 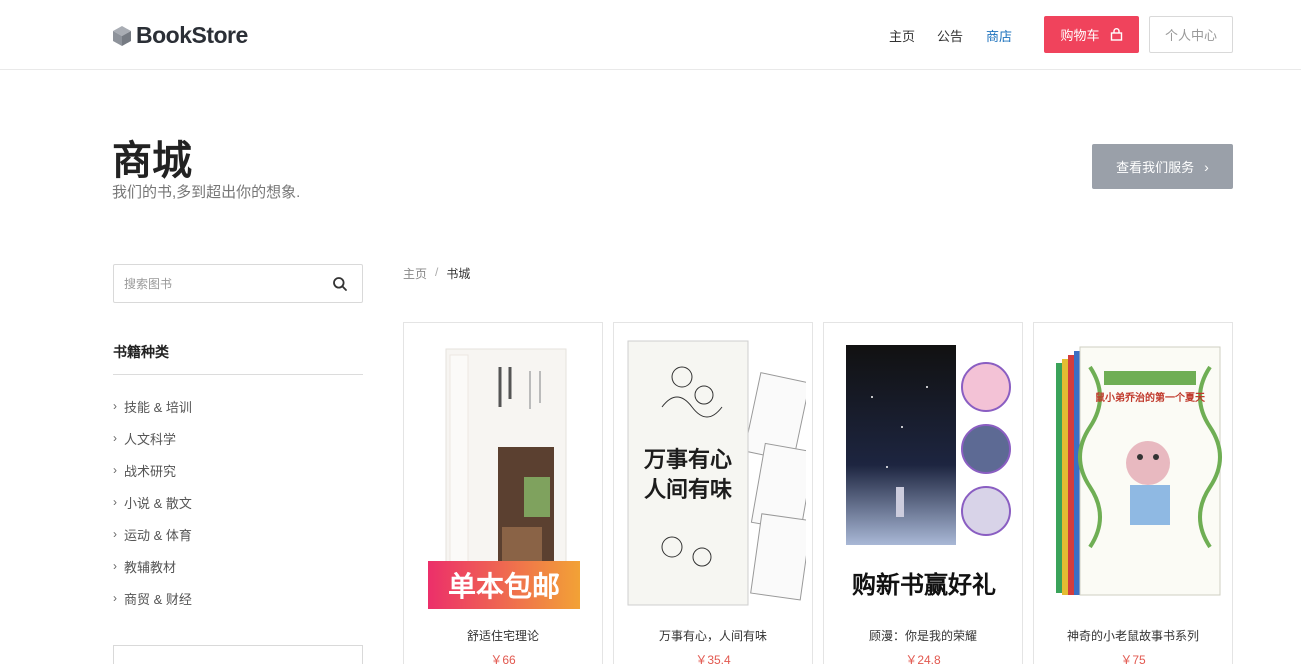 What do you see at coordinates (158, 407) in the screenshot?
I see `category-label: 技能 & 培训` at bounding box center [158, 407].